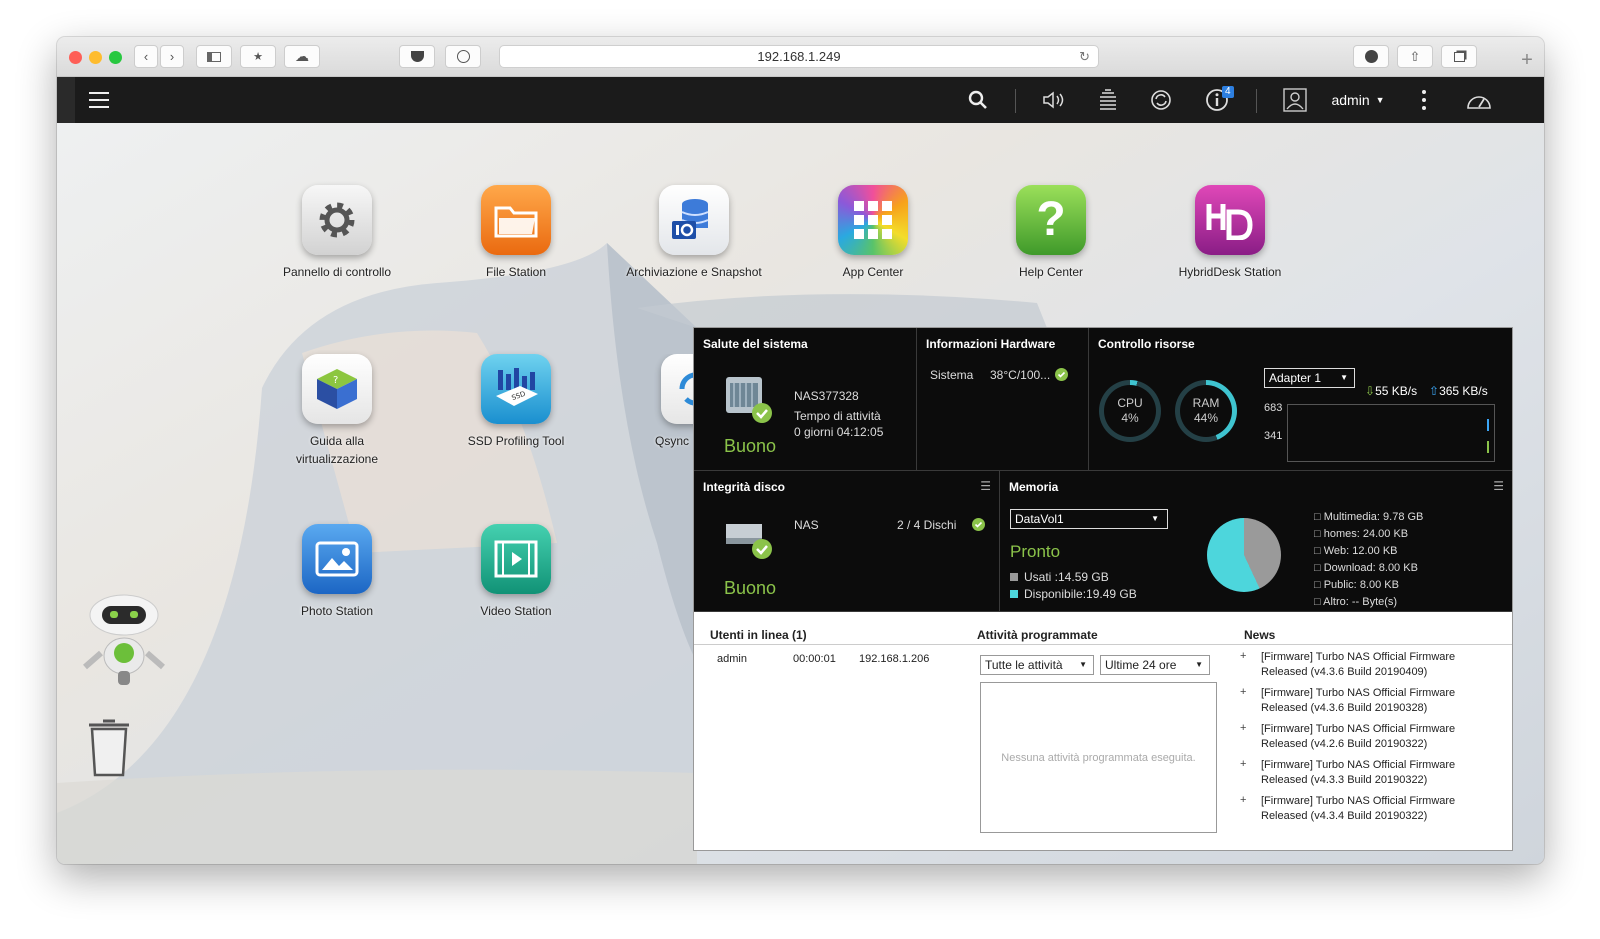 This screenshot has width=1600, height=939. I want to click on password-button, so click(463, 56).